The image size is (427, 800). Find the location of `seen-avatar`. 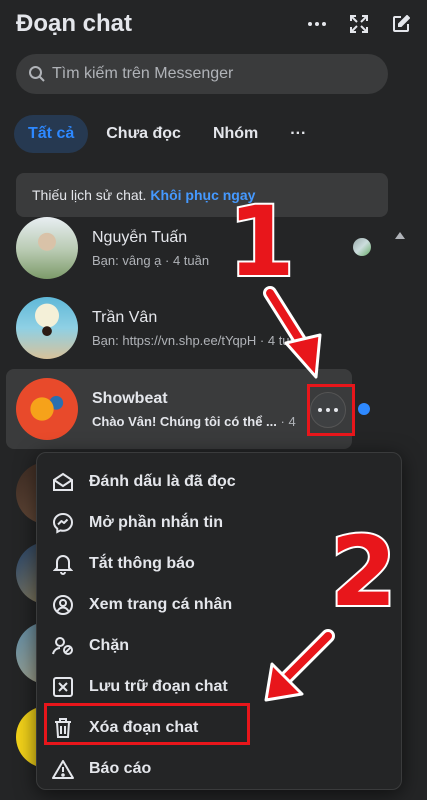

seen-avatar is located at coordinates (362, 247).